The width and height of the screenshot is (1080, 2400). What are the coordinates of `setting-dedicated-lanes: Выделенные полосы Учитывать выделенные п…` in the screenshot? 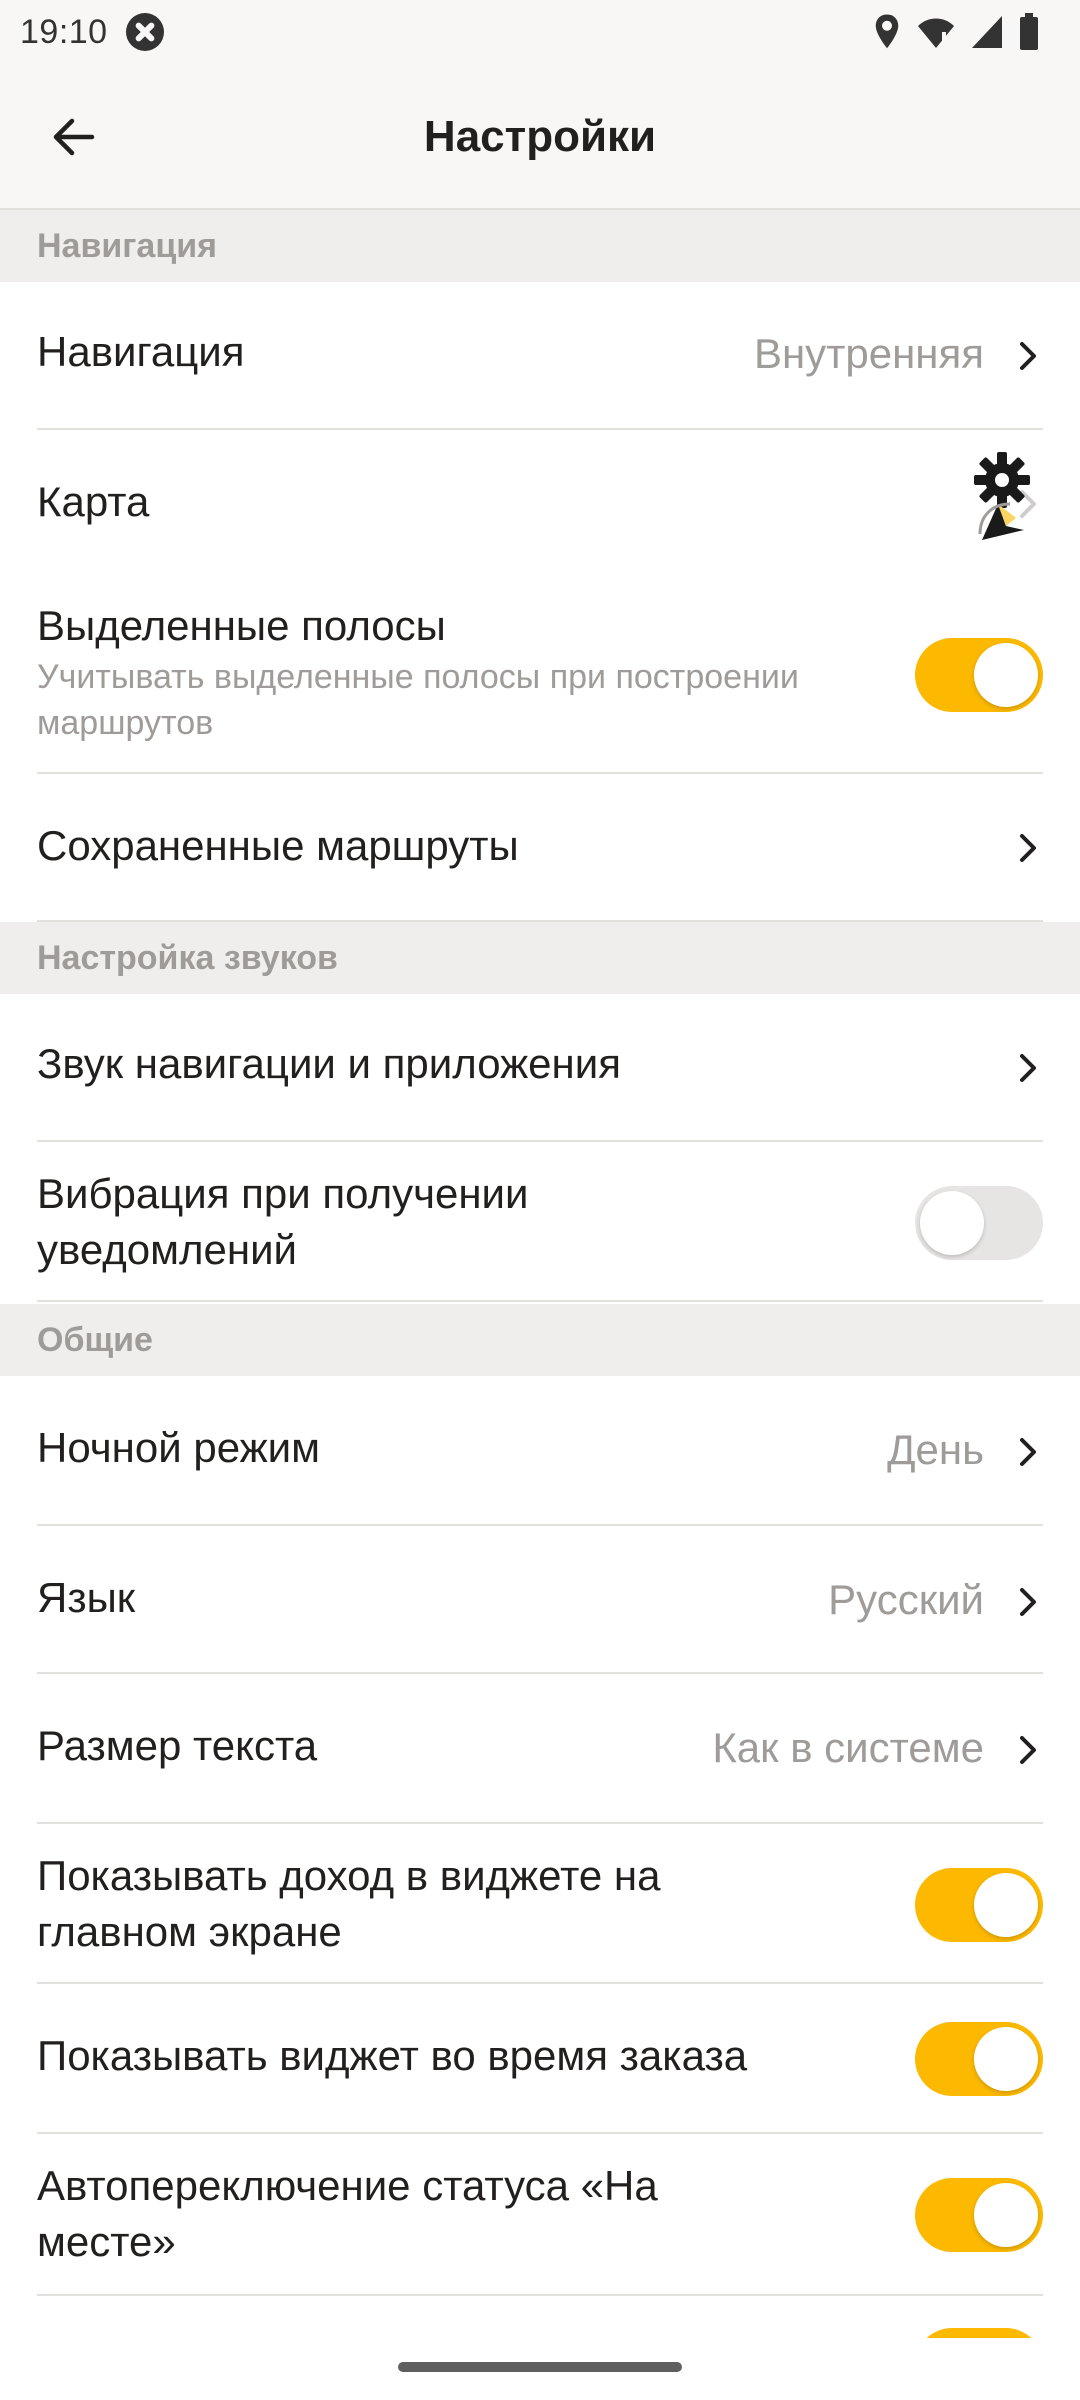 It's located at (540, 676).